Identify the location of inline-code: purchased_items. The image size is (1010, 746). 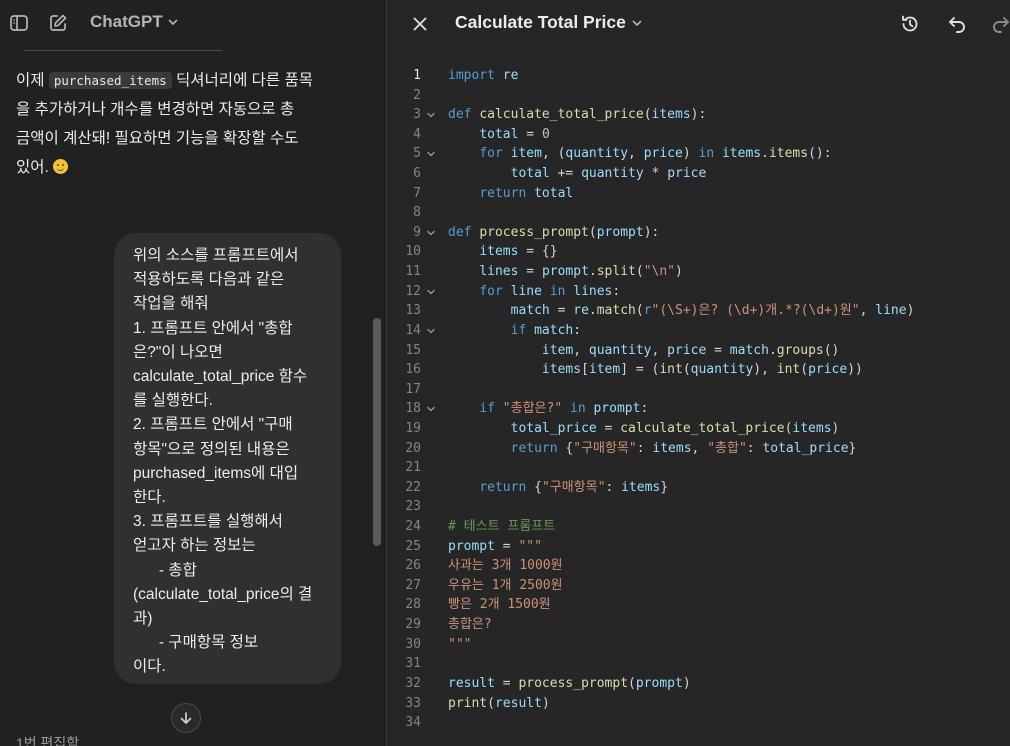
(110, 80).